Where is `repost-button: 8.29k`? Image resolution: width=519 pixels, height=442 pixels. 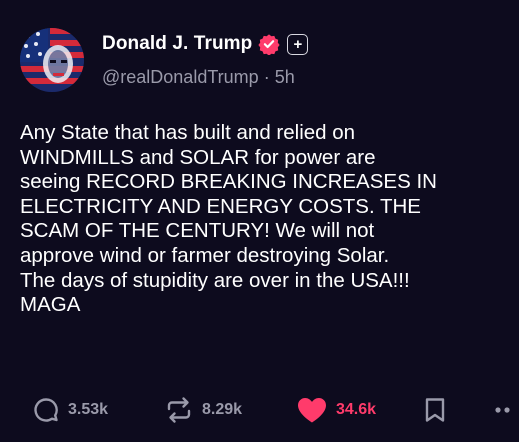
repost-button: 8.29k is located at coordinates (203, 410).